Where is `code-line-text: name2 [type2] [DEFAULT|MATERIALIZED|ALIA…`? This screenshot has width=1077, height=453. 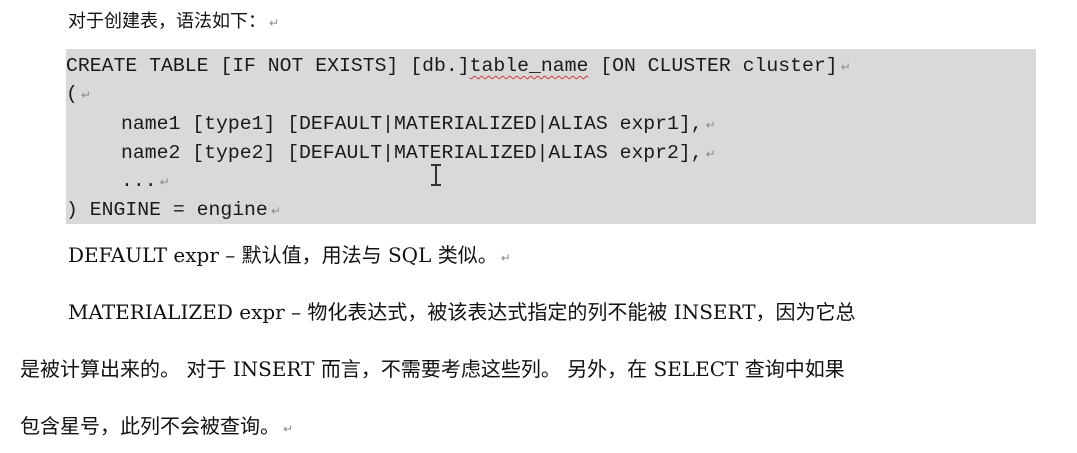
code-line-text: name2 [type2] [DEFAULT|MATERIALIZED|ALIA… is located at coordinates (412, 153).